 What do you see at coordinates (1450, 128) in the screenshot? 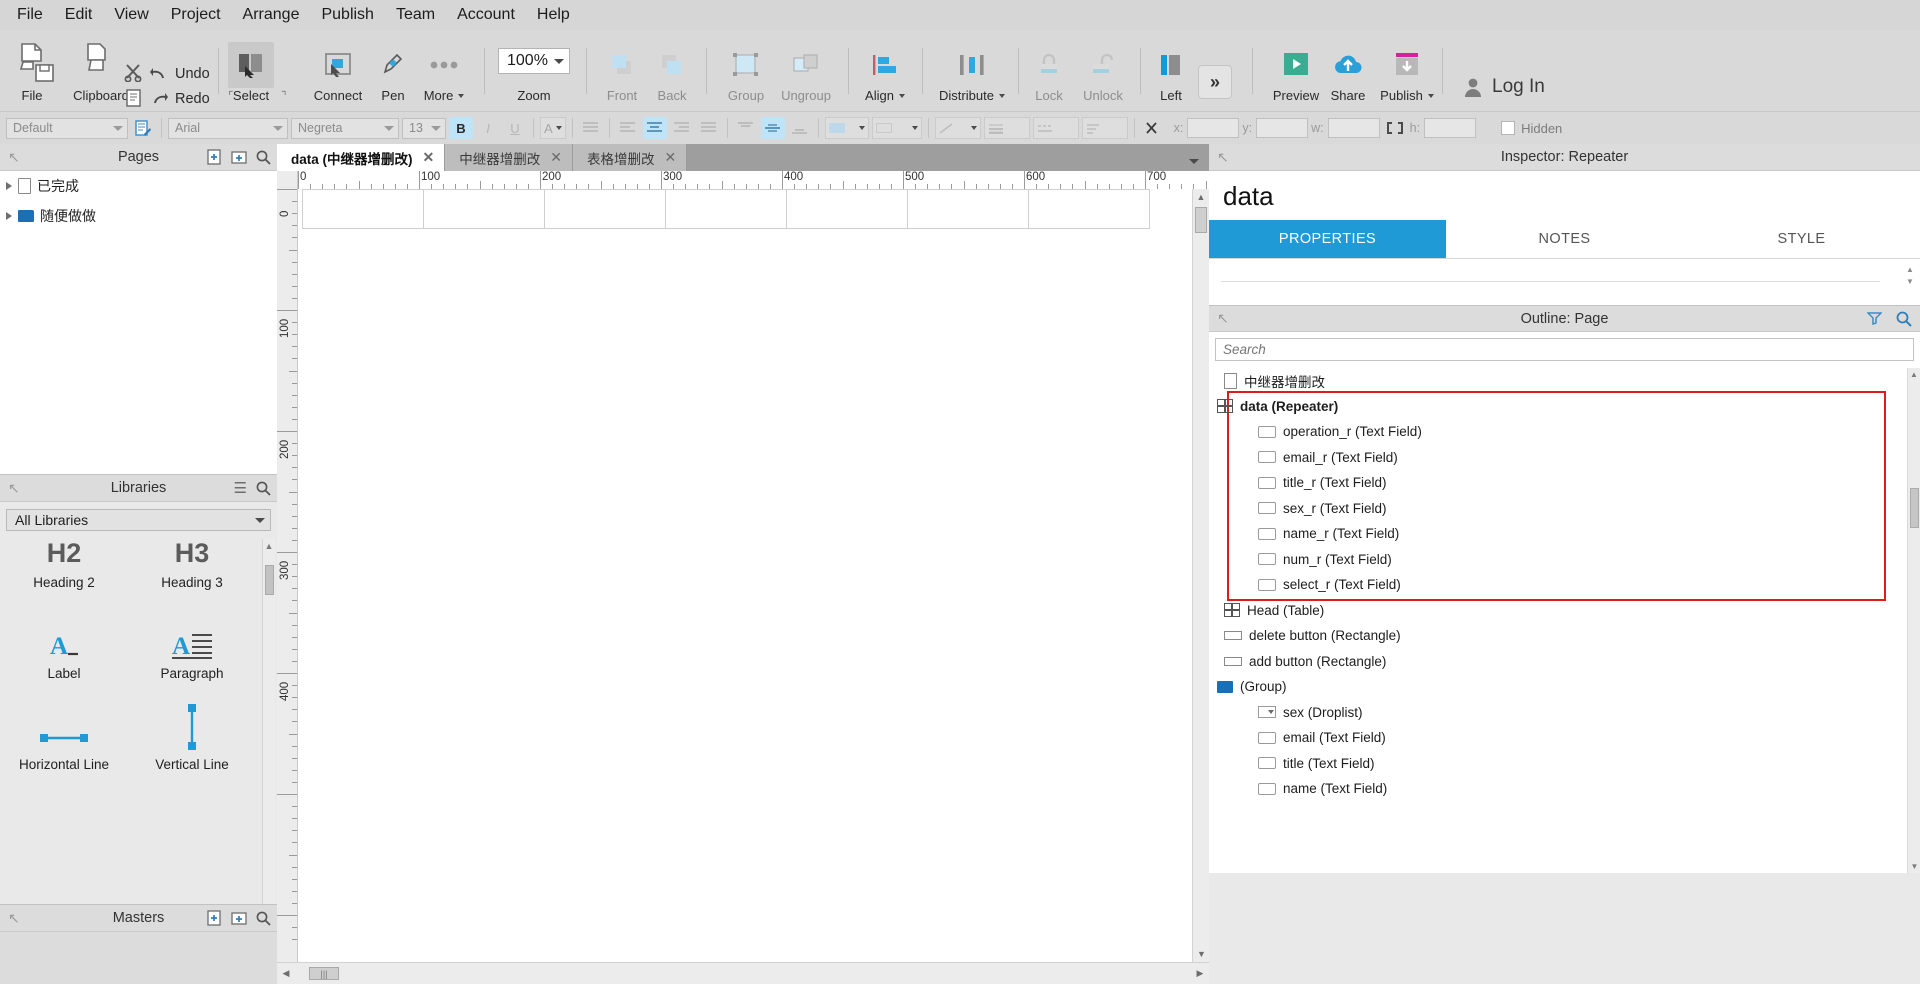
I see `h-input` at bounding box center [1450, 128].